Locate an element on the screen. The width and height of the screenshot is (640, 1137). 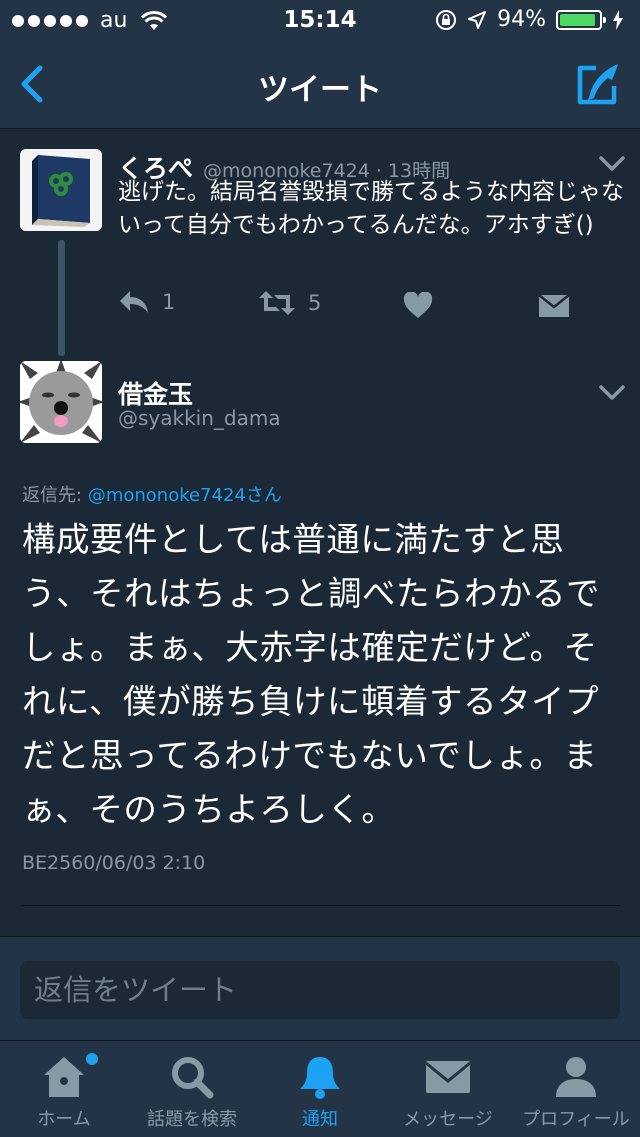
replying-to-label: 返信先: is located at coordinates (52, 495).